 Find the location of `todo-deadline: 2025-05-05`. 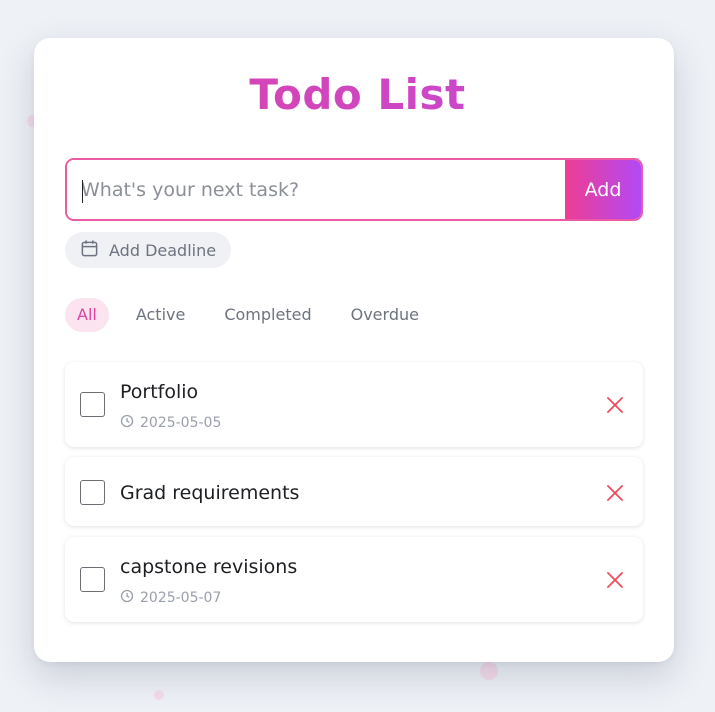

todo-deadline: 2025-05-05 is located at coordinates (170, 423).